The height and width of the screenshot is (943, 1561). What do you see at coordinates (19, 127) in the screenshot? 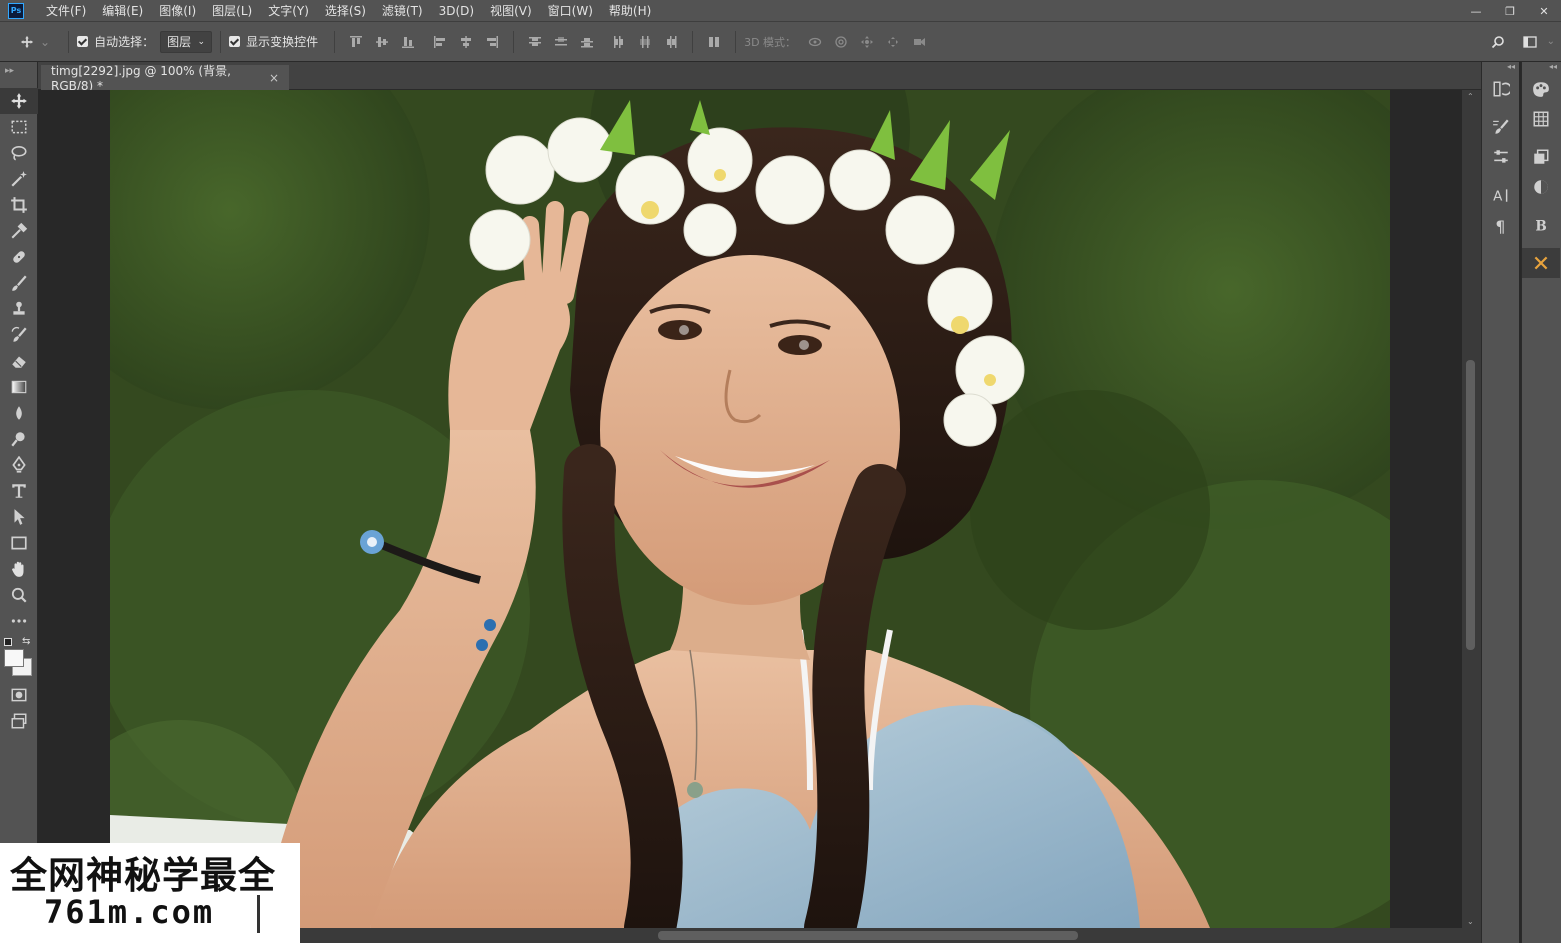
I see `rectangular-marquee-icon` at bounding box center [19, 127].